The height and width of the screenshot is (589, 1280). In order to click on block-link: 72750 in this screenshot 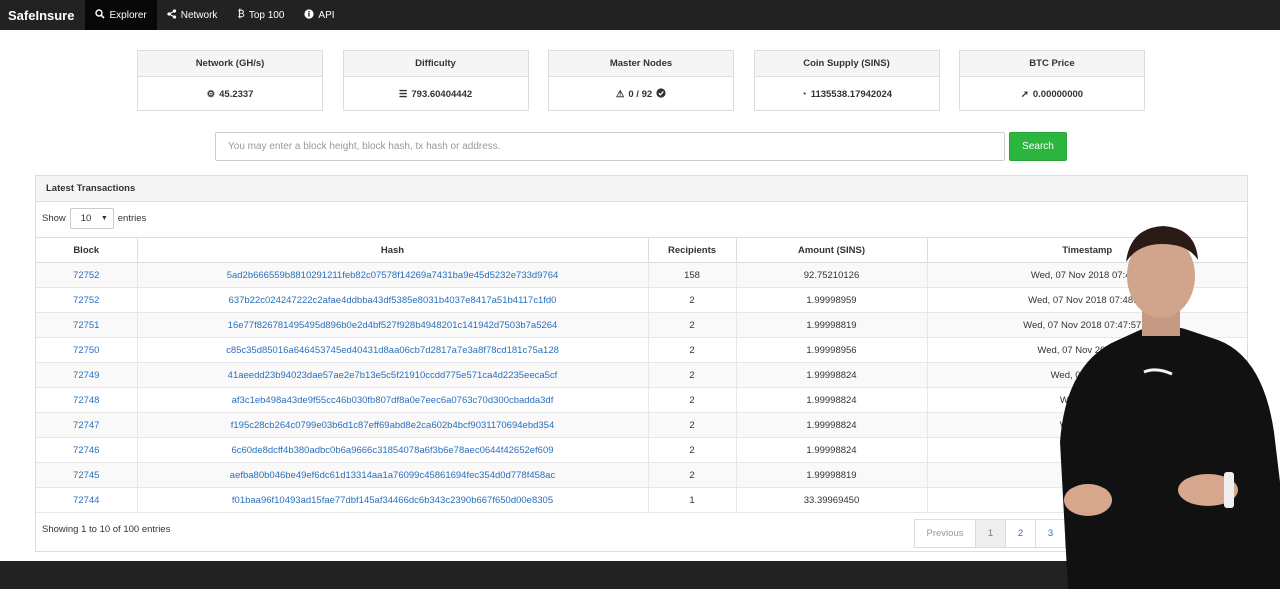, I will do `click(86, 350)`.